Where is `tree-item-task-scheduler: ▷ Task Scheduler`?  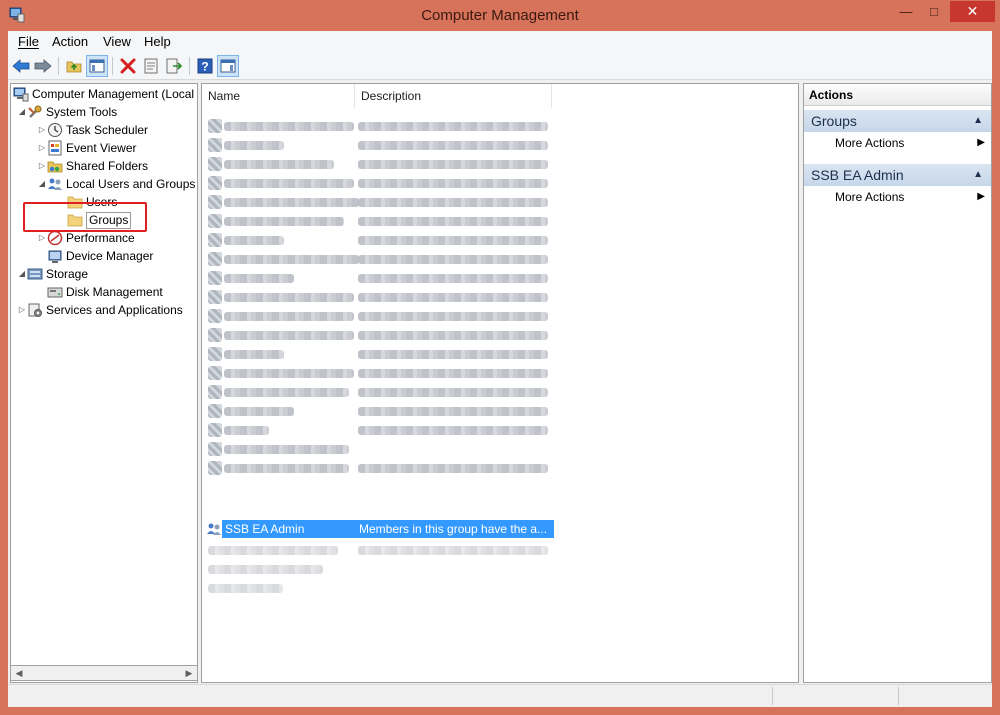 tree-item-task-scheduler: ▷ Task Scheduler is located at coordinates (92, 130).